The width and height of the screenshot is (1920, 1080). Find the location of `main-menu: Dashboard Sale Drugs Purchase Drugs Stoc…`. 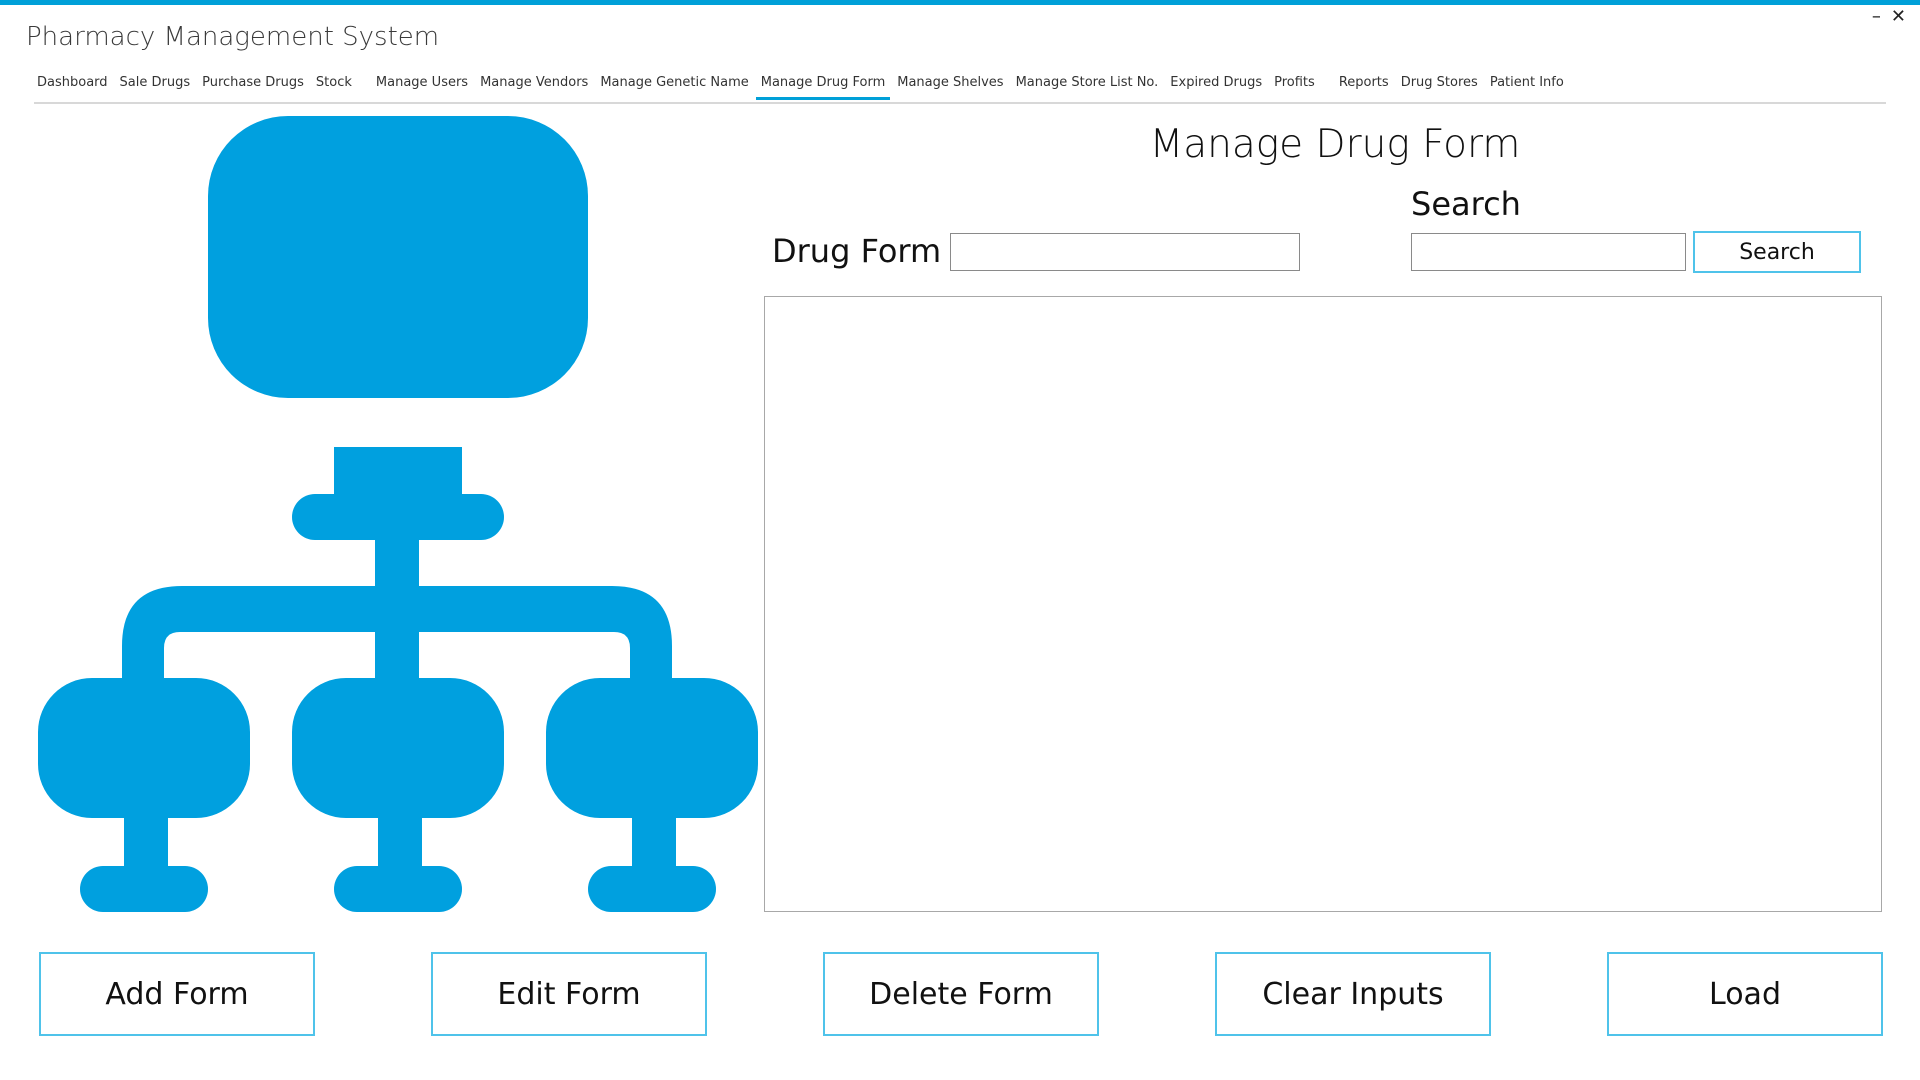

main-menu: Dashboard Sale Drugs Purchase Drugs Stoc… is located at coordinates (801, 88).